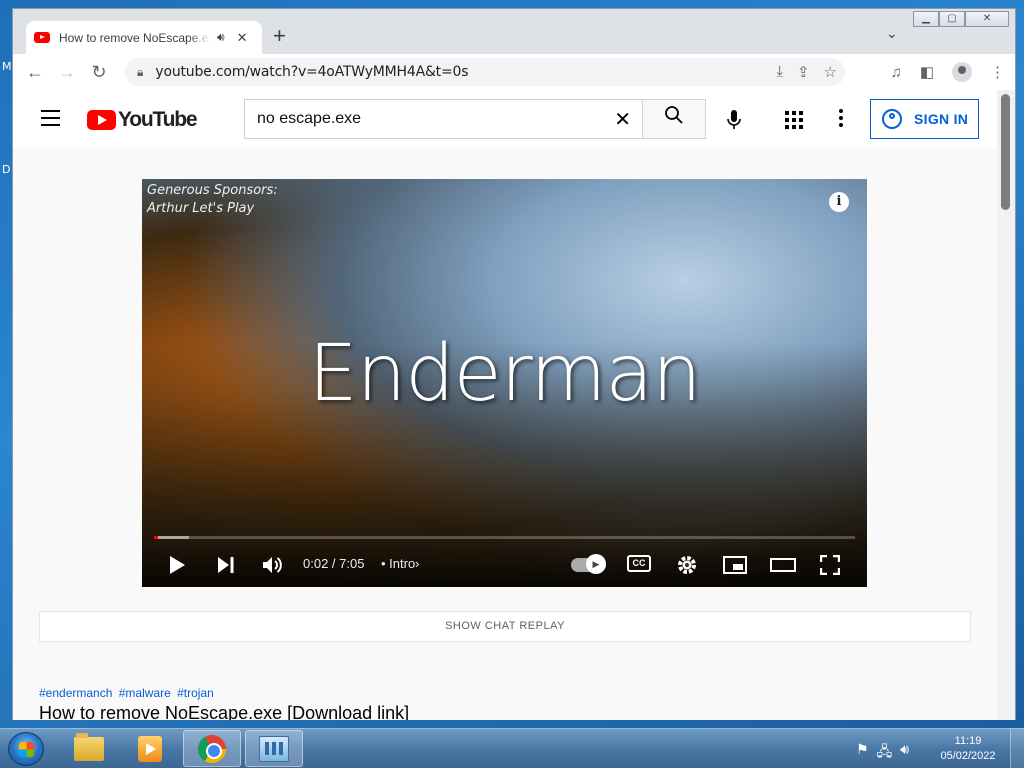 The width and height of the screenshot is (1024, 768). Describe the element at coordinates (622, 119) in the screenshot. I see `clear-search-icon: ✕` at that location.